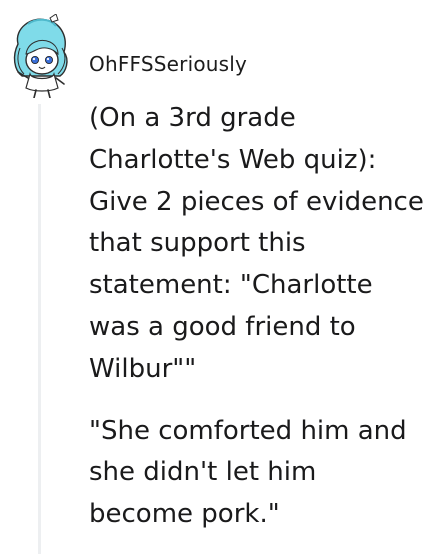 The width and height of the screenshot is (436, 554). Describe the element at coordinates (192, 118) in the screenshot. I see `comment-line: (On a 3rd grade` at that location.